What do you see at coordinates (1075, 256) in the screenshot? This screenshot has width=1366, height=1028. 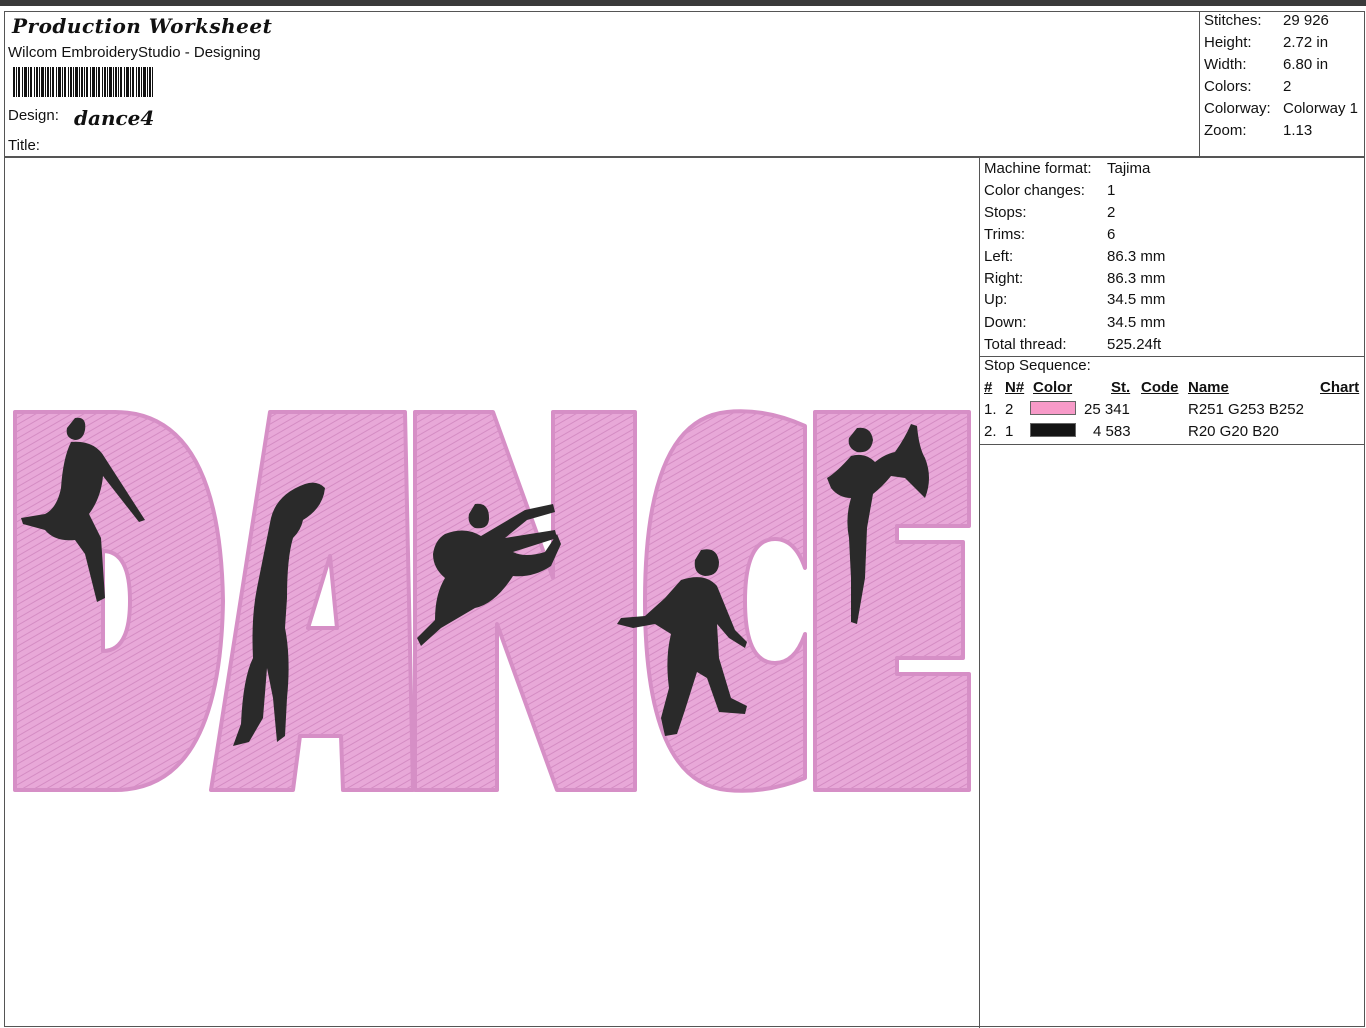 I see `machine-info-row: Left: 86.3 mm` at bounding box center [1075, 256].